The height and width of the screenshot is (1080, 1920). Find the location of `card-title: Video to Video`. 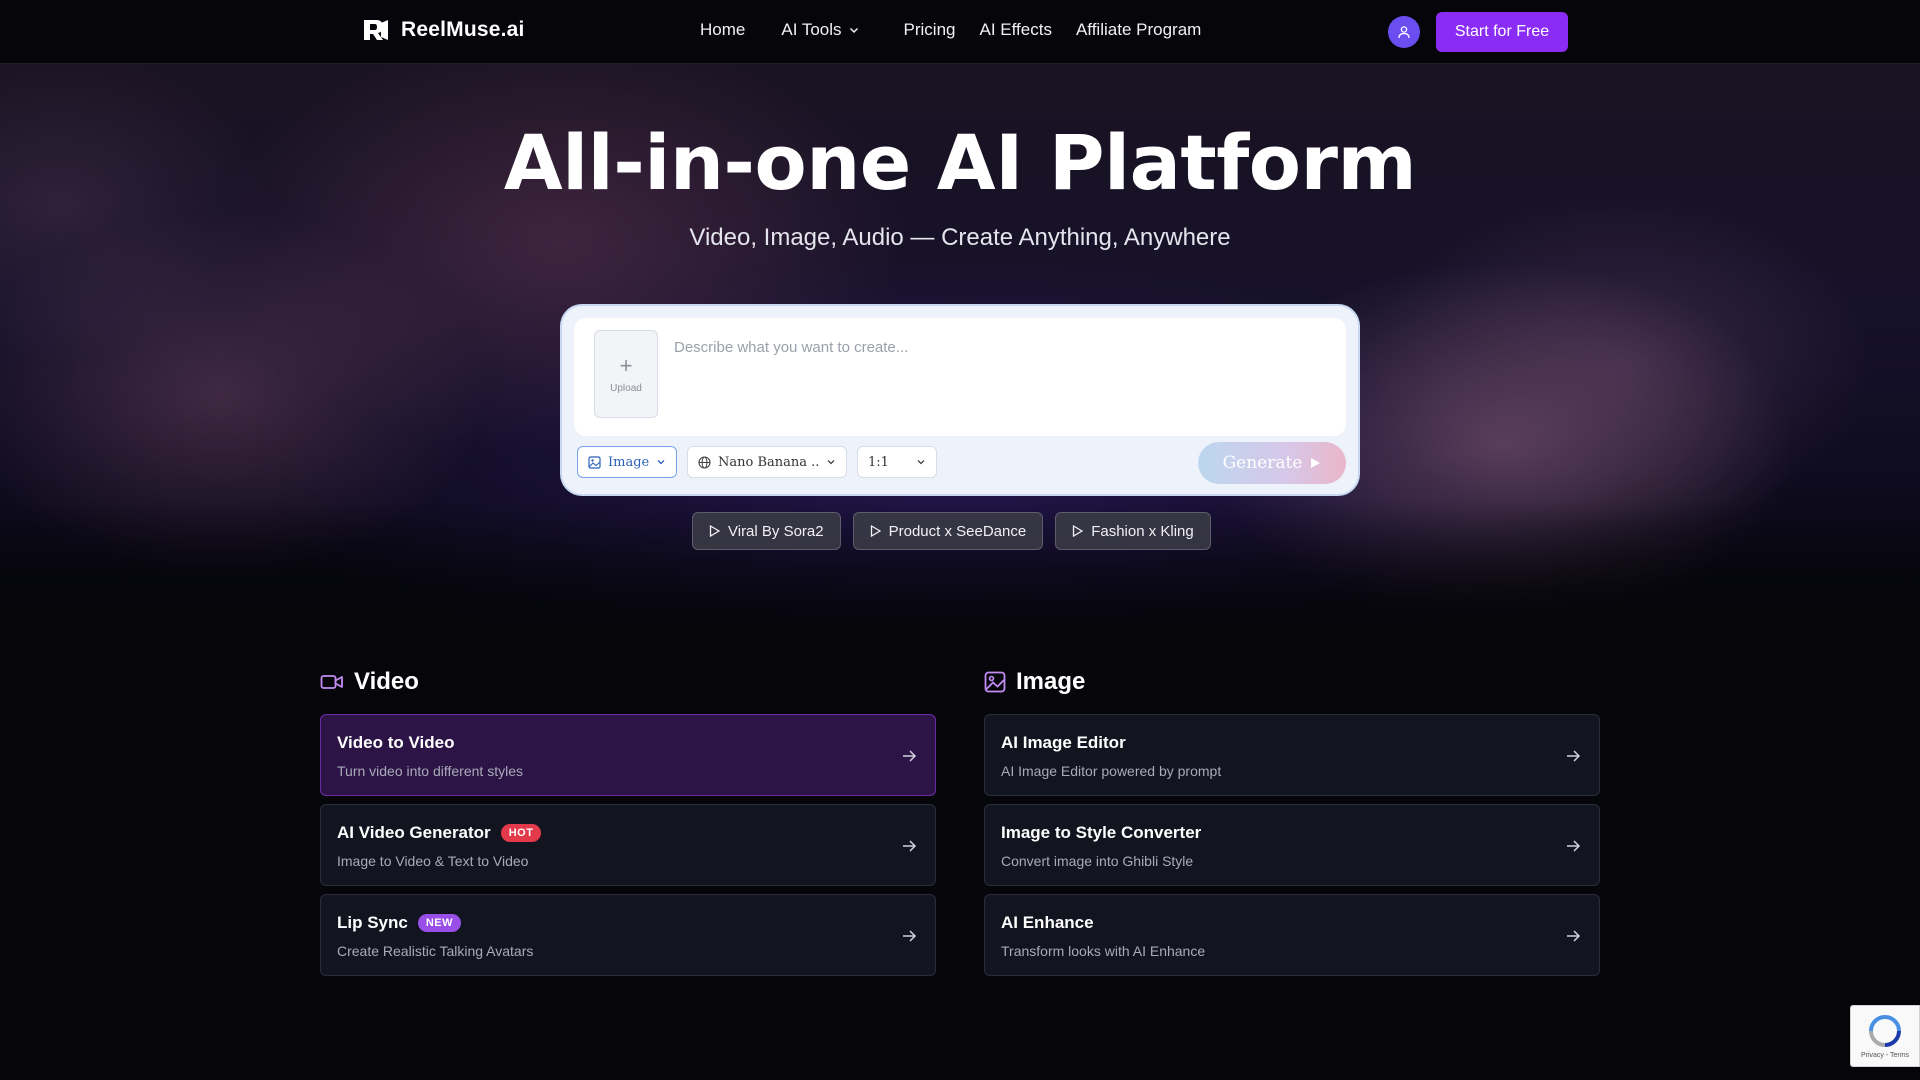

card-title: Video to Video is located at coordinates (395, 743).